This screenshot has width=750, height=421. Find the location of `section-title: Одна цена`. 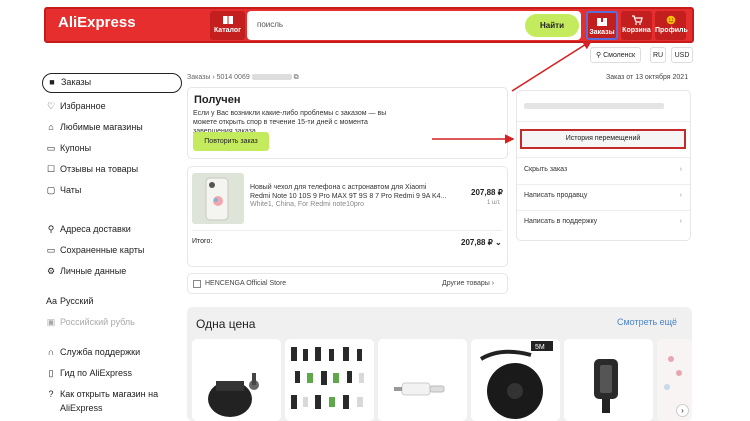

section-title: Одна цена is located at coordinates (226, 324).